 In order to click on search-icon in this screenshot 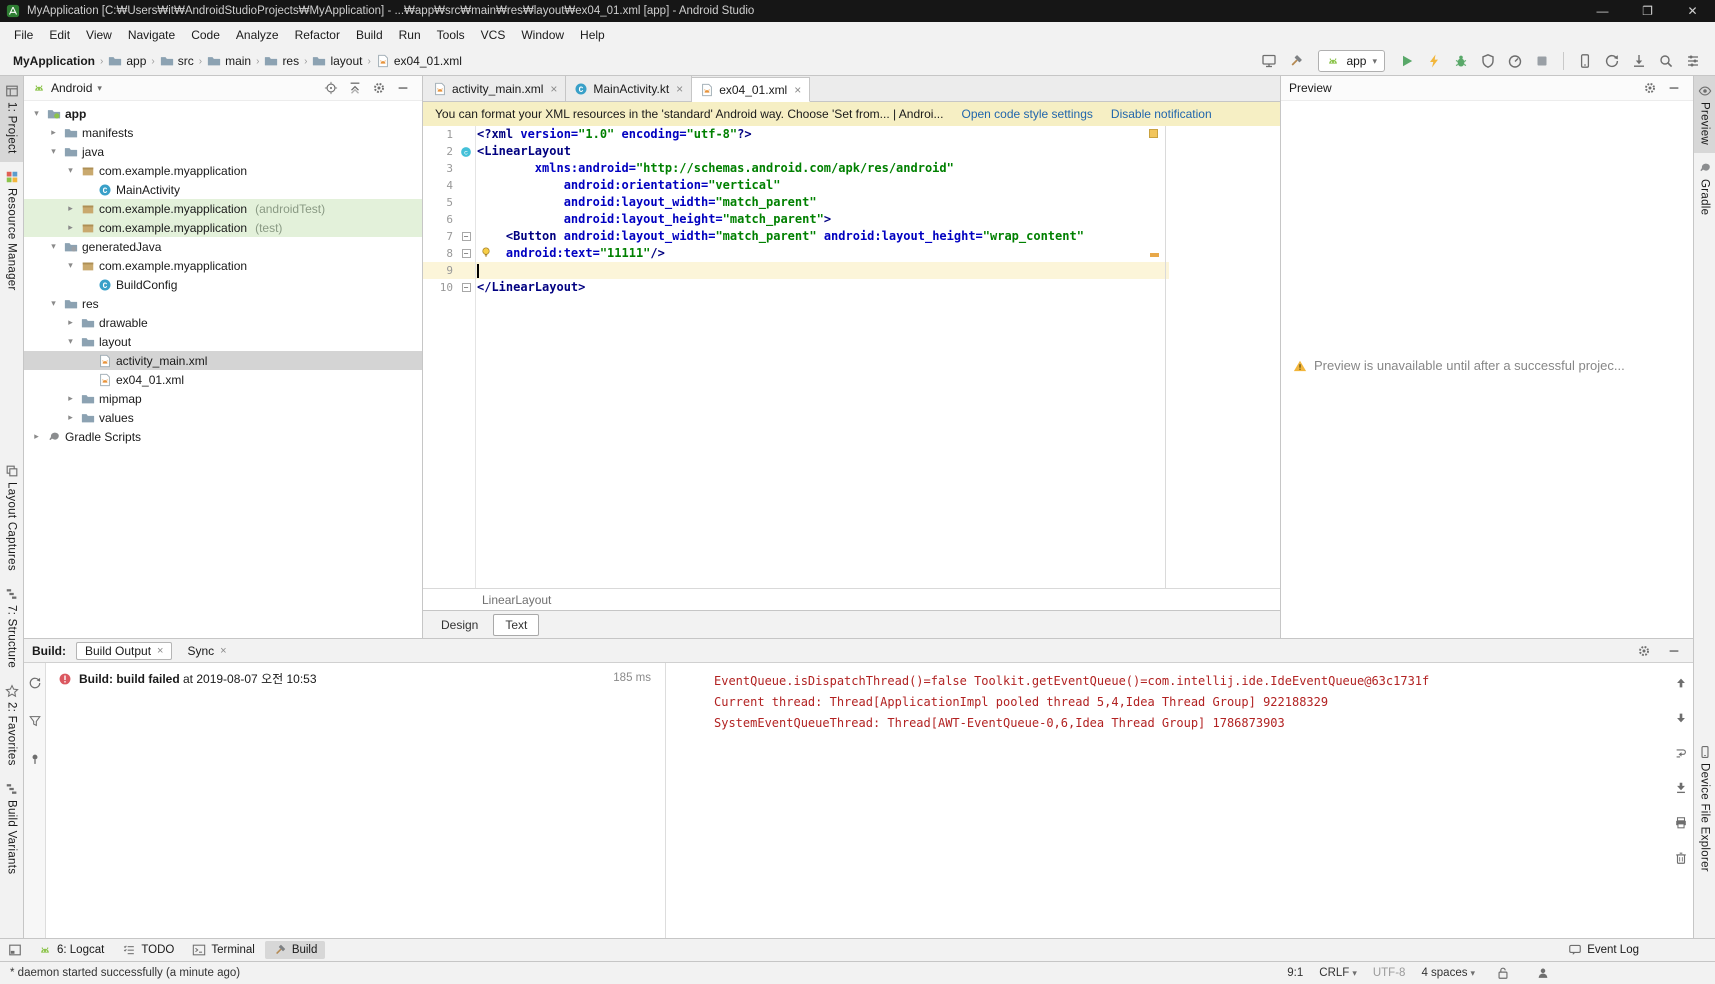, I will do `click(1666, 61)`.